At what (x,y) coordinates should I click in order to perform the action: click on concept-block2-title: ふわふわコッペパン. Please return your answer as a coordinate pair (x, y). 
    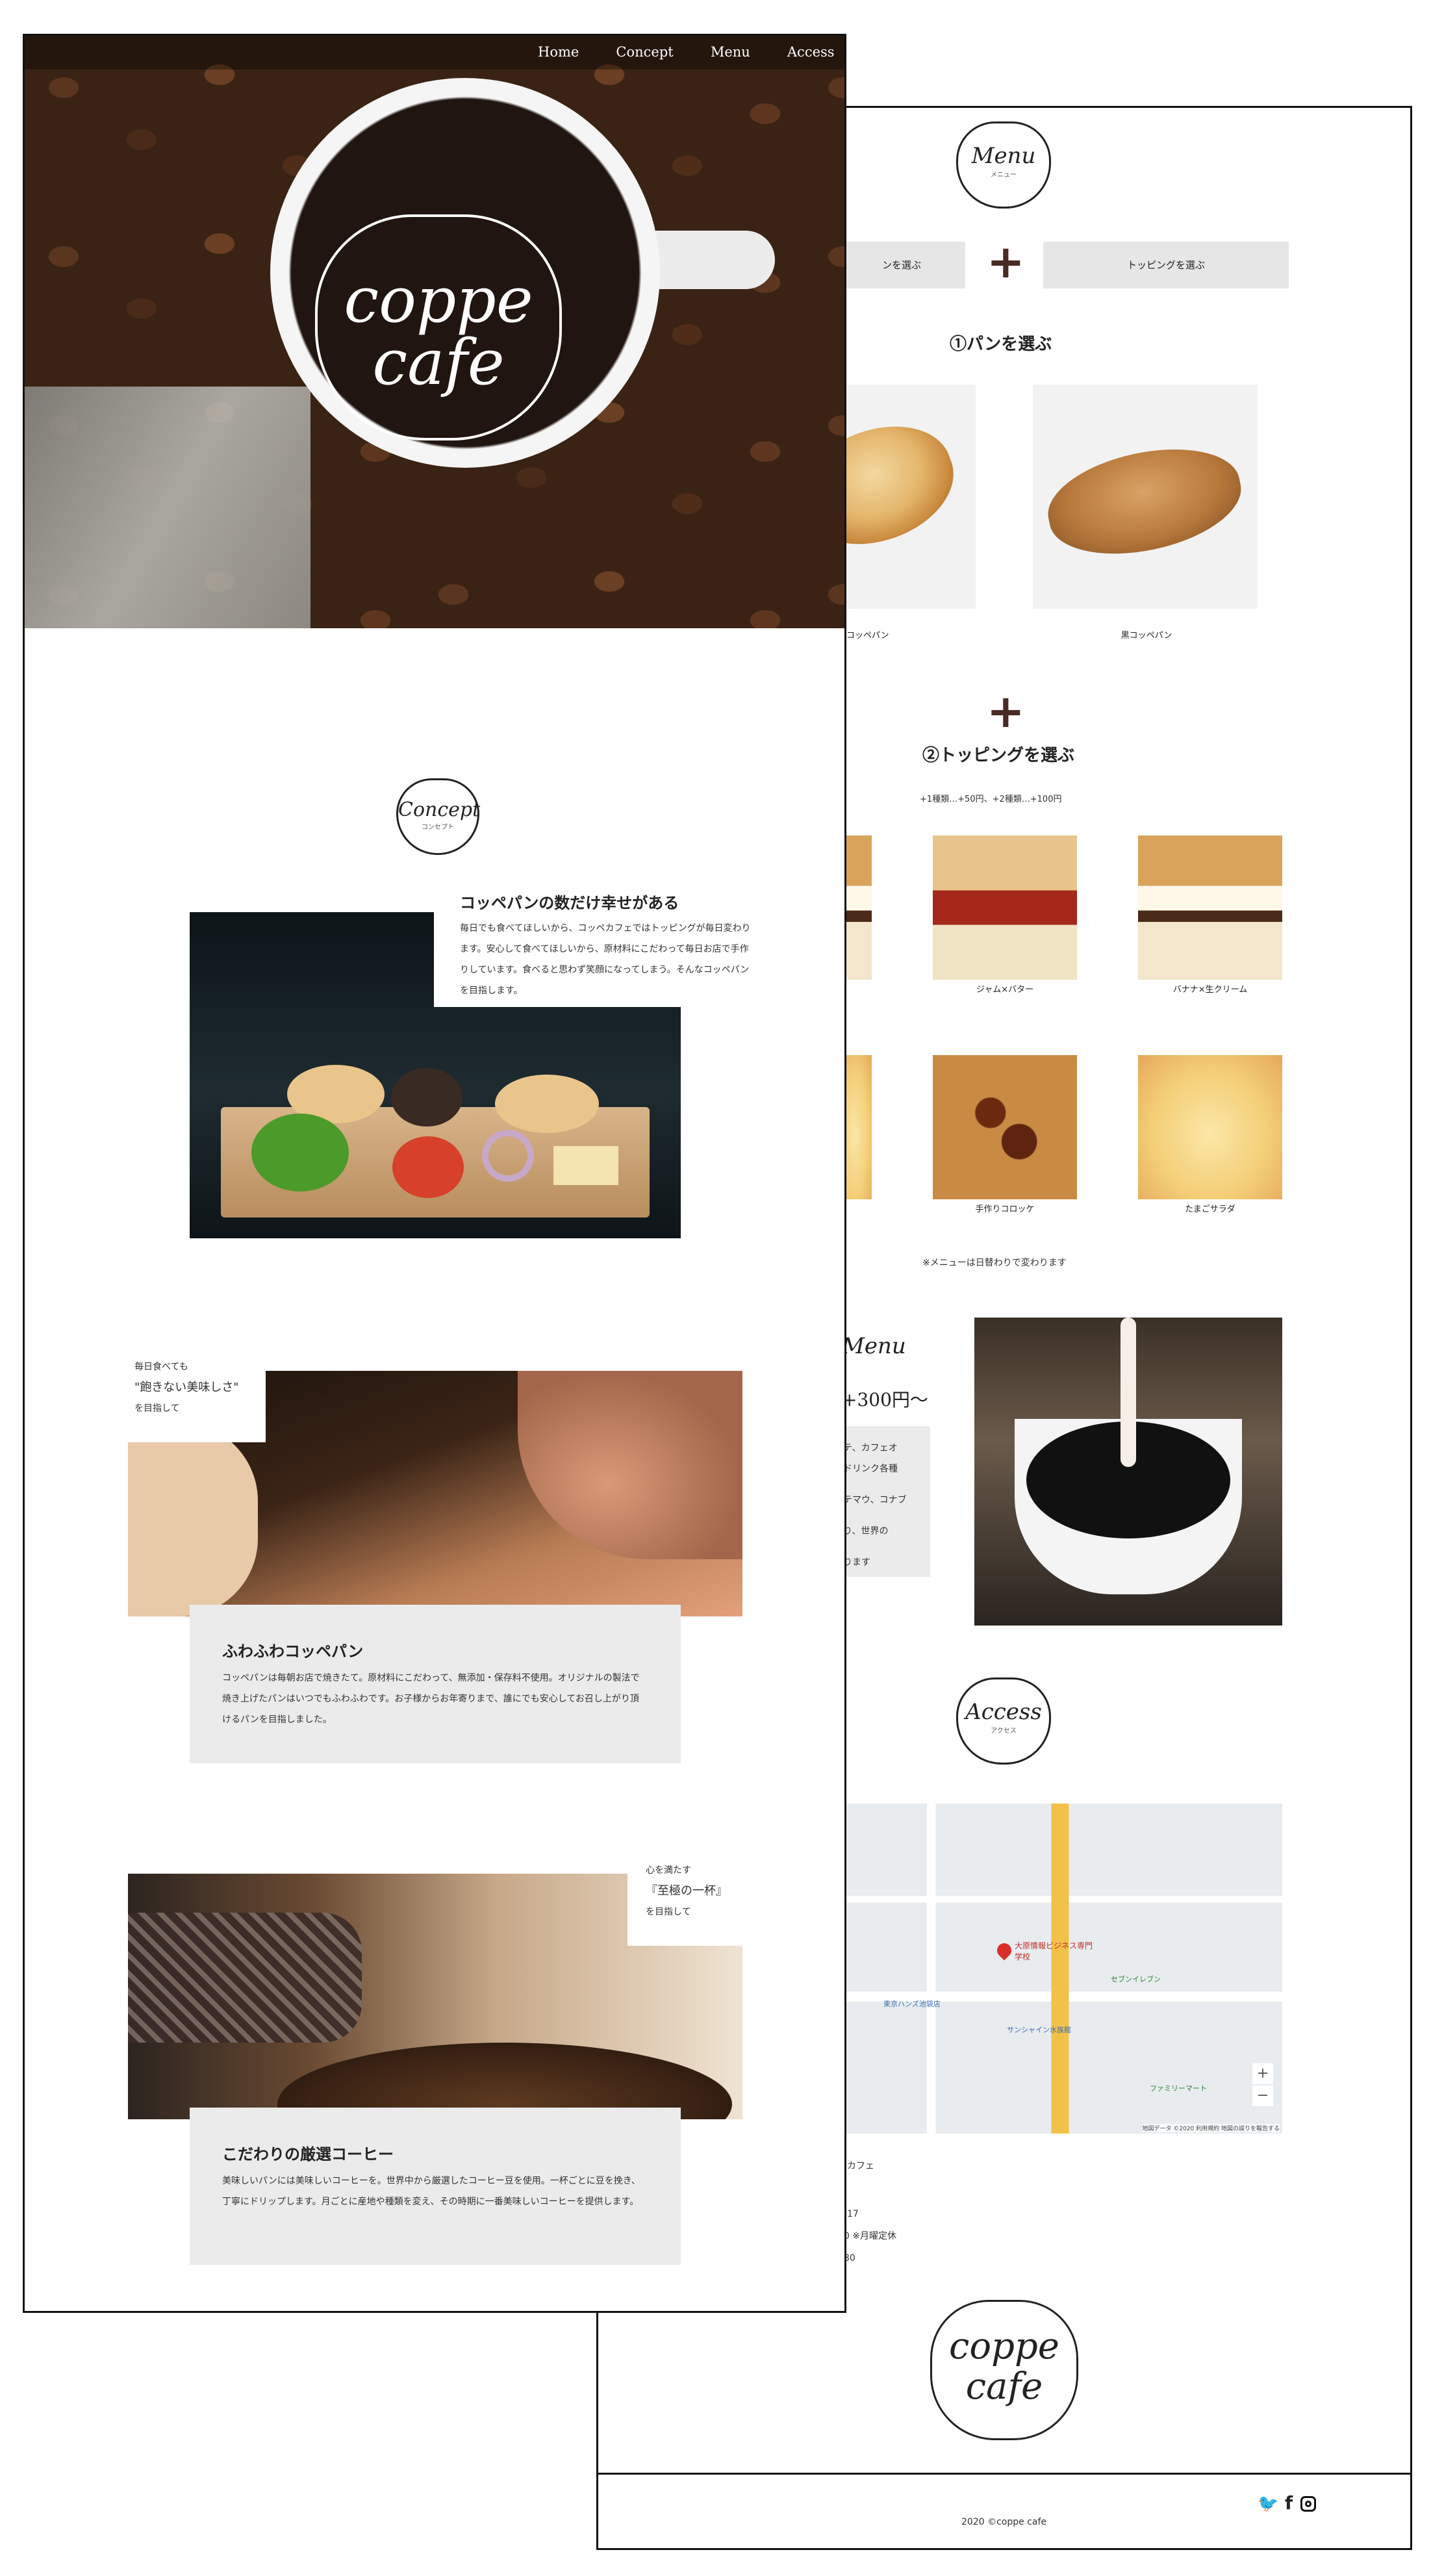
    Looking at the image, I should click on (293, 1651).